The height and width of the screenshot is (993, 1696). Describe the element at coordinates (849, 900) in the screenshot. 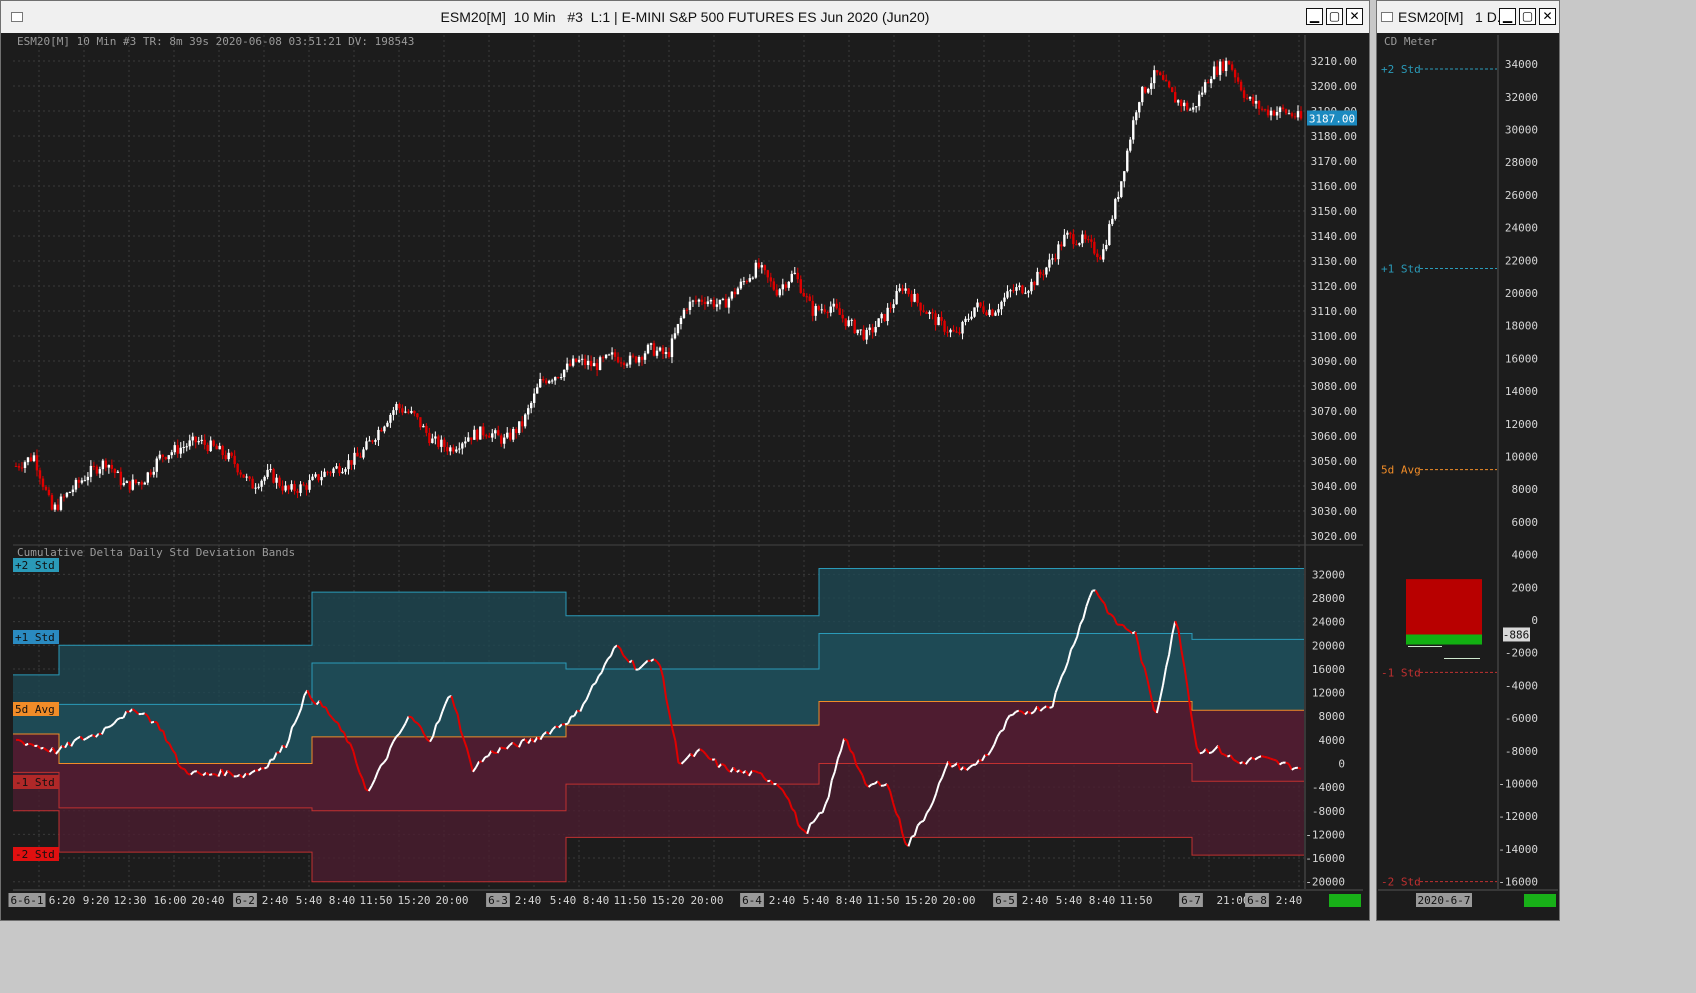

I see `time-label: 8:40` at that location.